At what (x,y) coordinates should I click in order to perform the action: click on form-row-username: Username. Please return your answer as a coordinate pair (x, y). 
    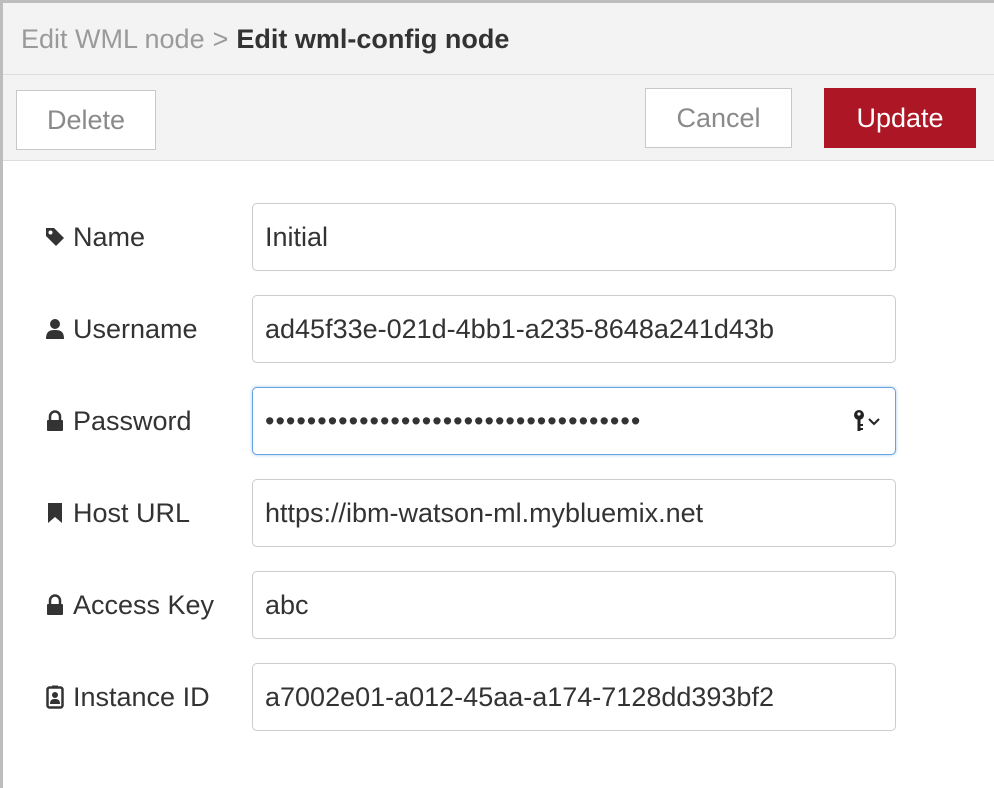
    Looking at the image, I should click on (498, 329).